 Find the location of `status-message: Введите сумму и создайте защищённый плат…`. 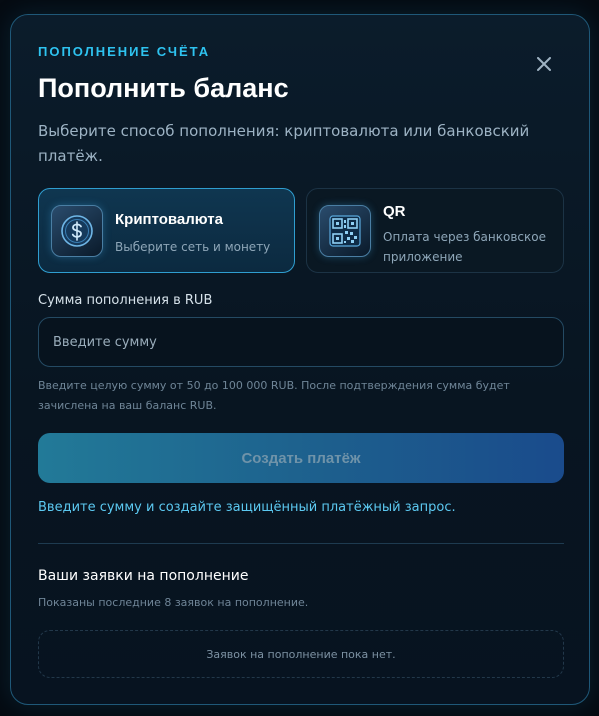

status-message: Введите сумму и создайте защищённый плат… is located at coordinates (247, 507).